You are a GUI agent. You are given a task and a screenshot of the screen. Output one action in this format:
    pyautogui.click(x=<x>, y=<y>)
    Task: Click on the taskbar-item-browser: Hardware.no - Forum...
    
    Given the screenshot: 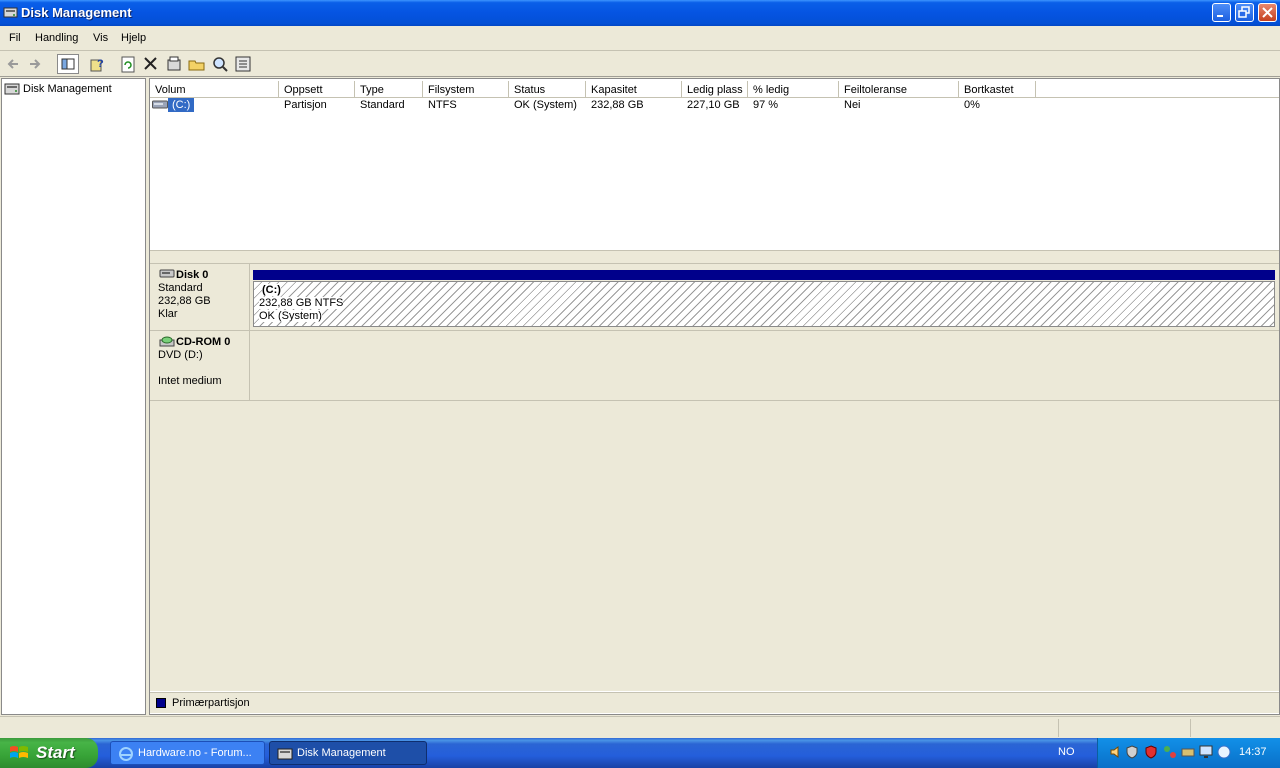 What is the action you would take?
    pyautogui.click(x=187, y=753)
    